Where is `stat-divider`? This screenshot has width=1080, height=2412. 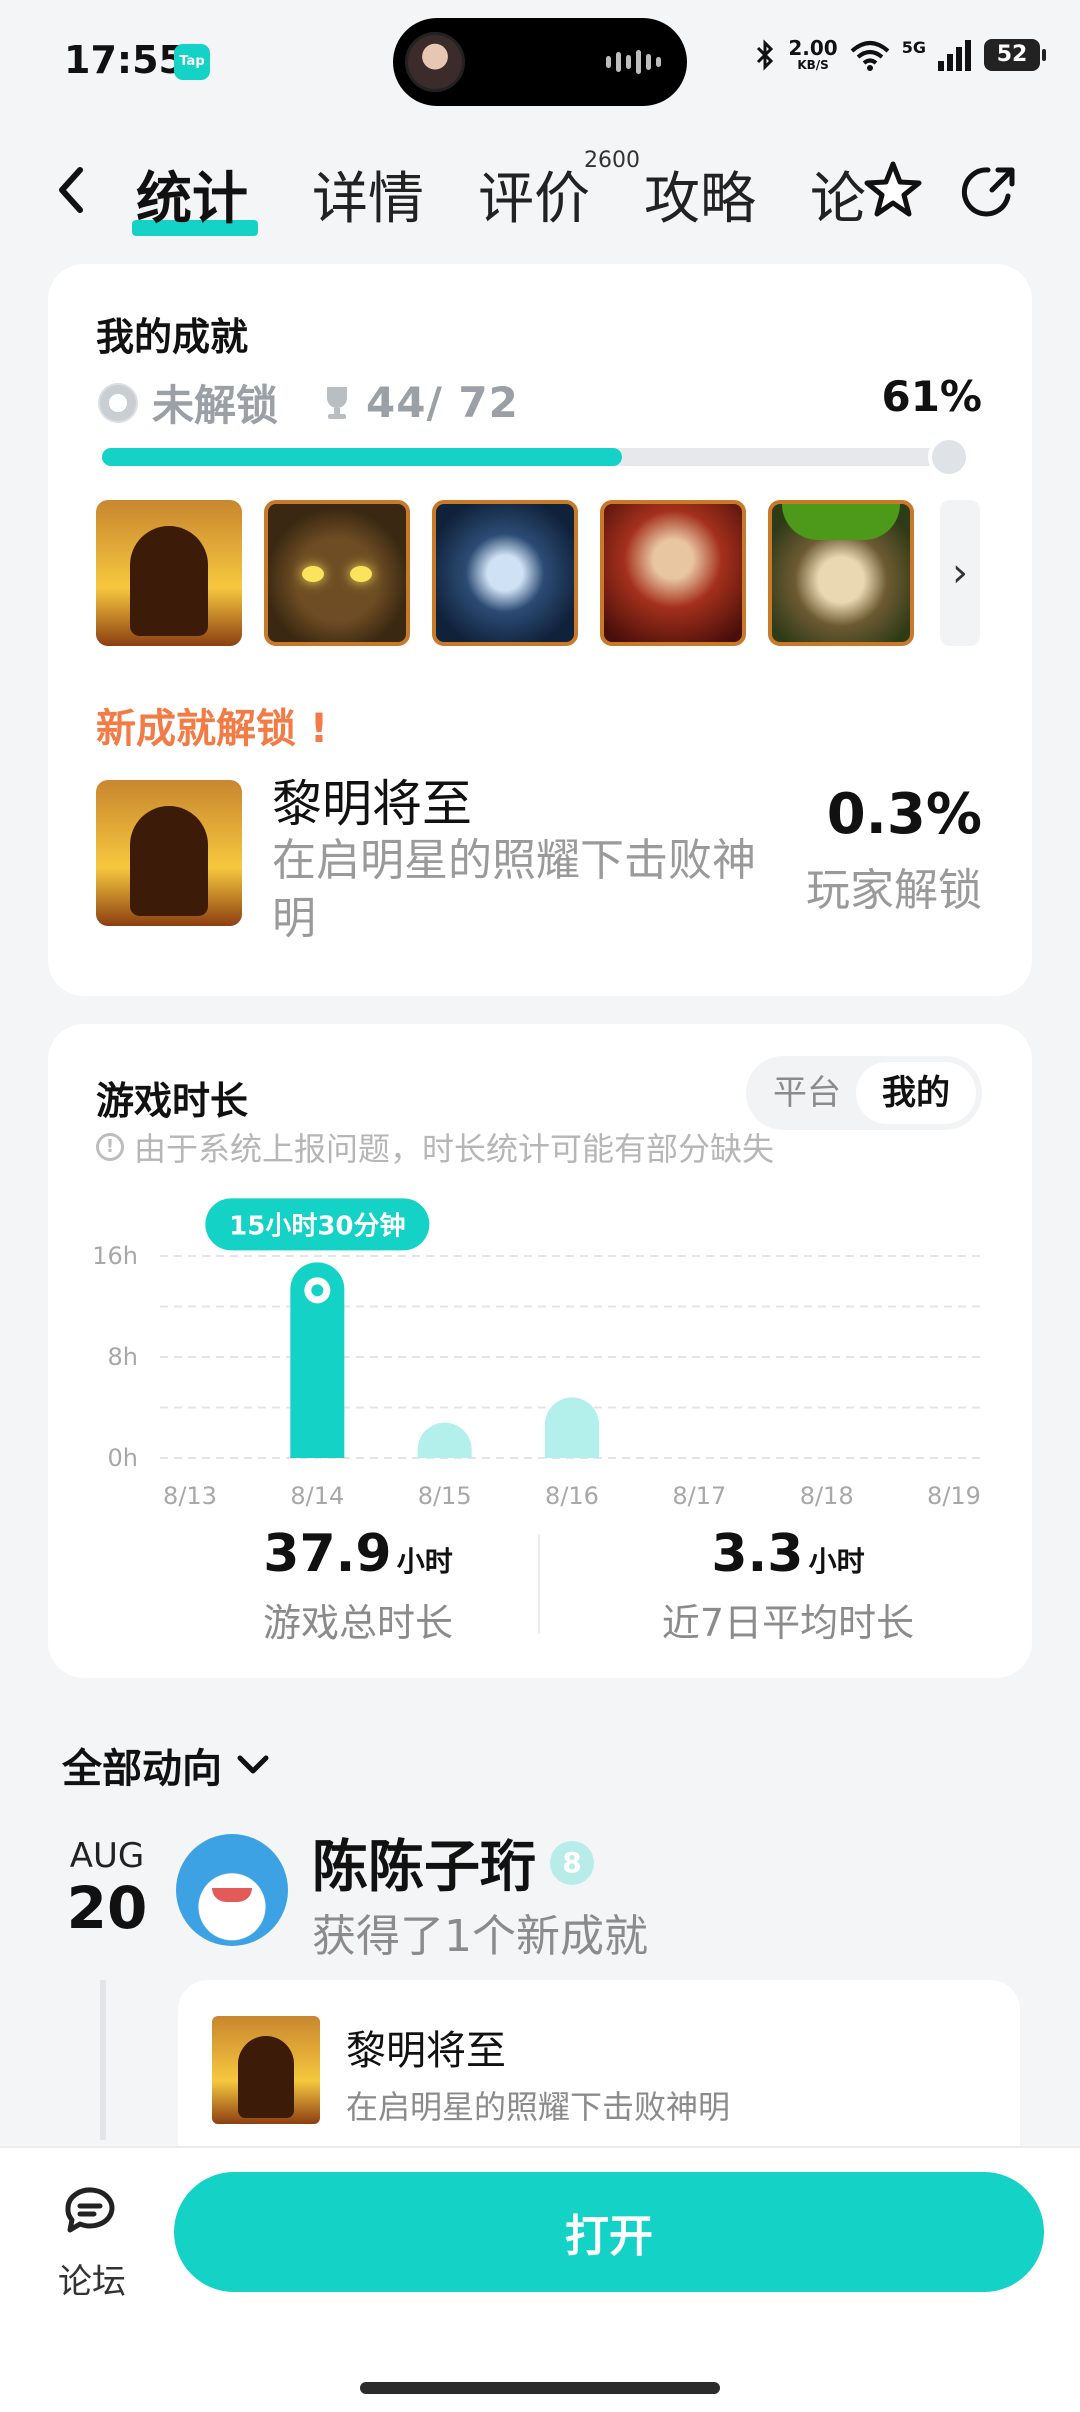 stat-divider is located at coordinates (539, 1584).